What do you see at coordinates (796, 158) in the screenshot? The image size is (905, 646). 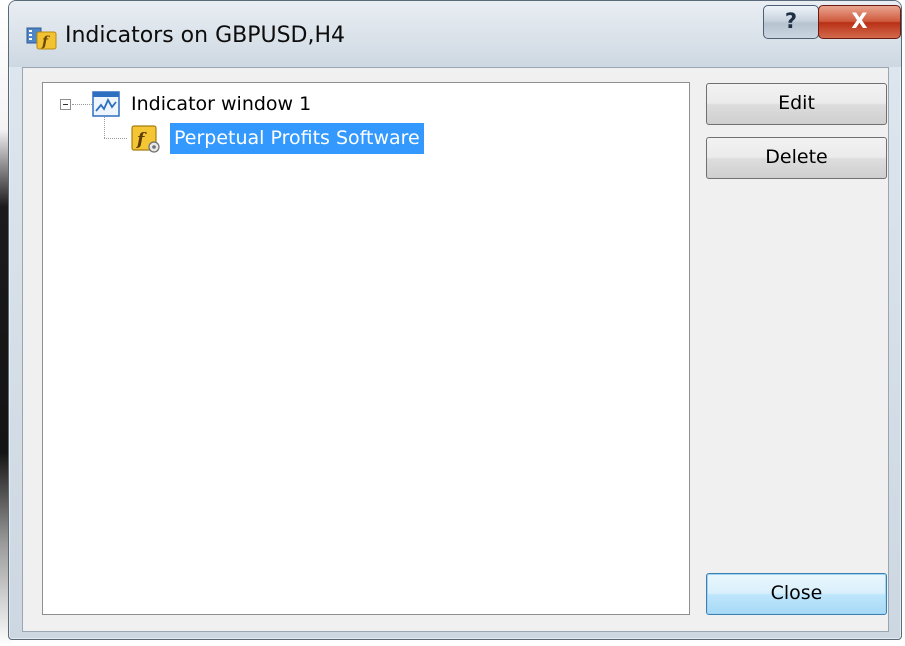 I see `delete-button: Delete` at bounding box center [796, 158].